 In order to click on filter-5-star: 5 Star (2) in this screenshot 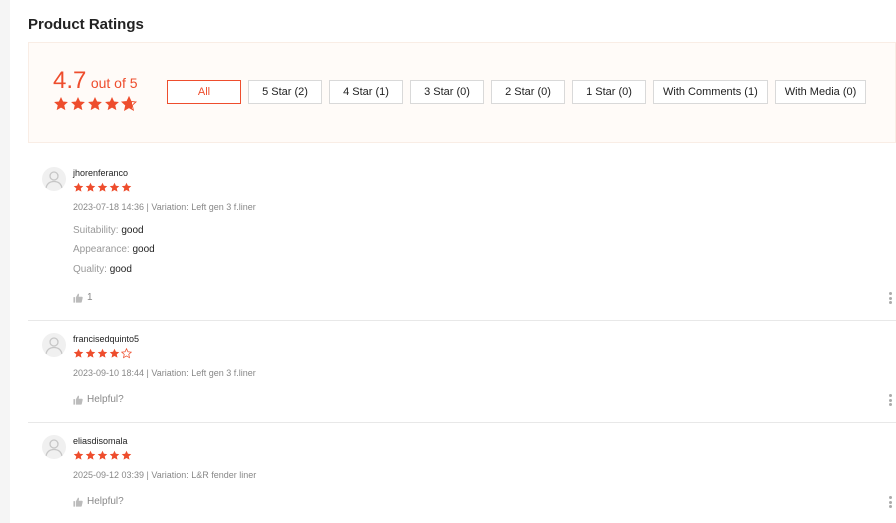, I will do `click(285, 92)`.